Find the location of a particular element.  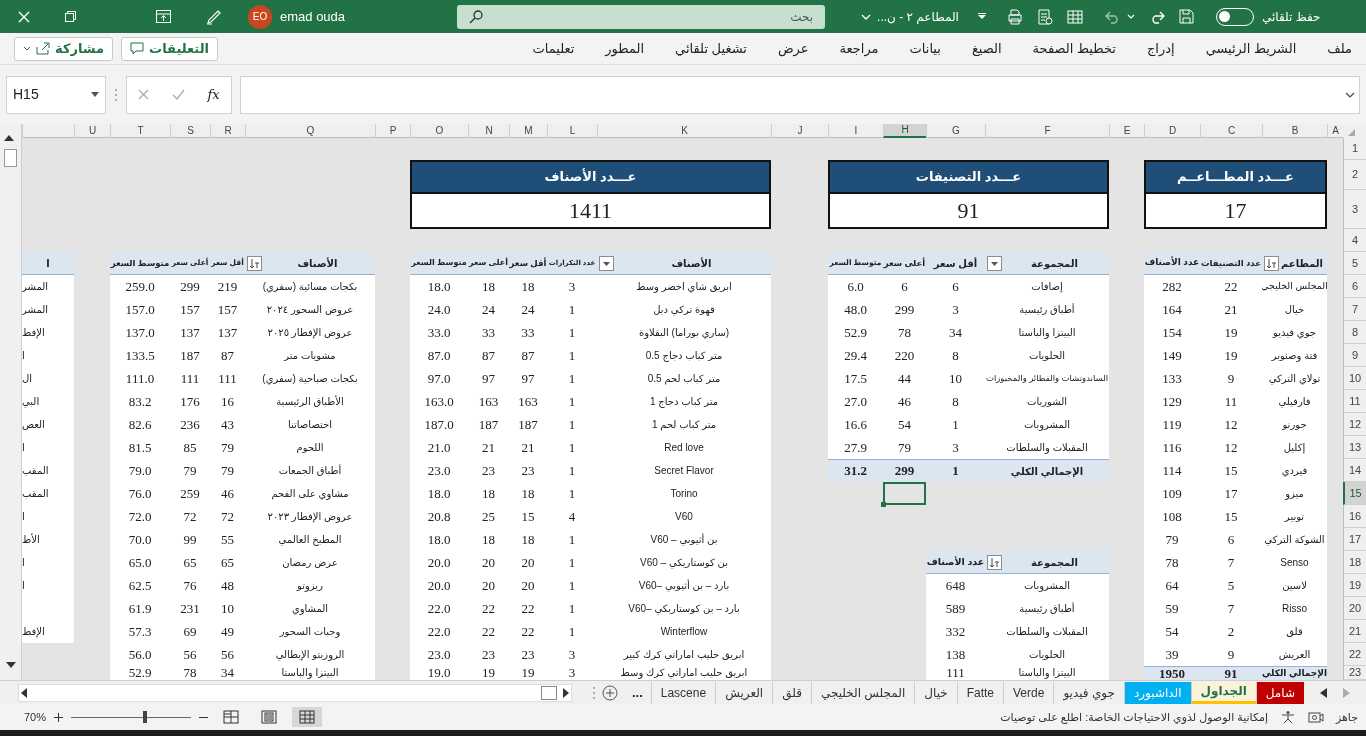

sheet-tab: جوي فيديو is located at coordinates (1088, 692).